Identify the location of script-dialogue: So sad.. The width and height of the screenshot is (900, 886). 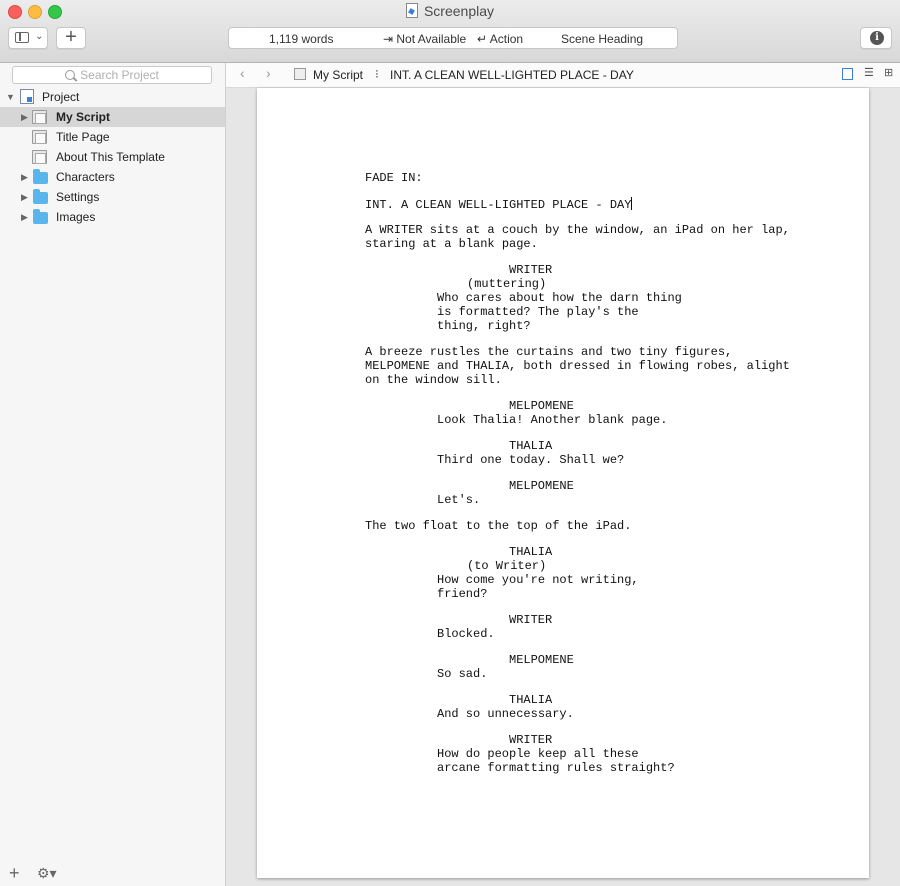
(462, 674).